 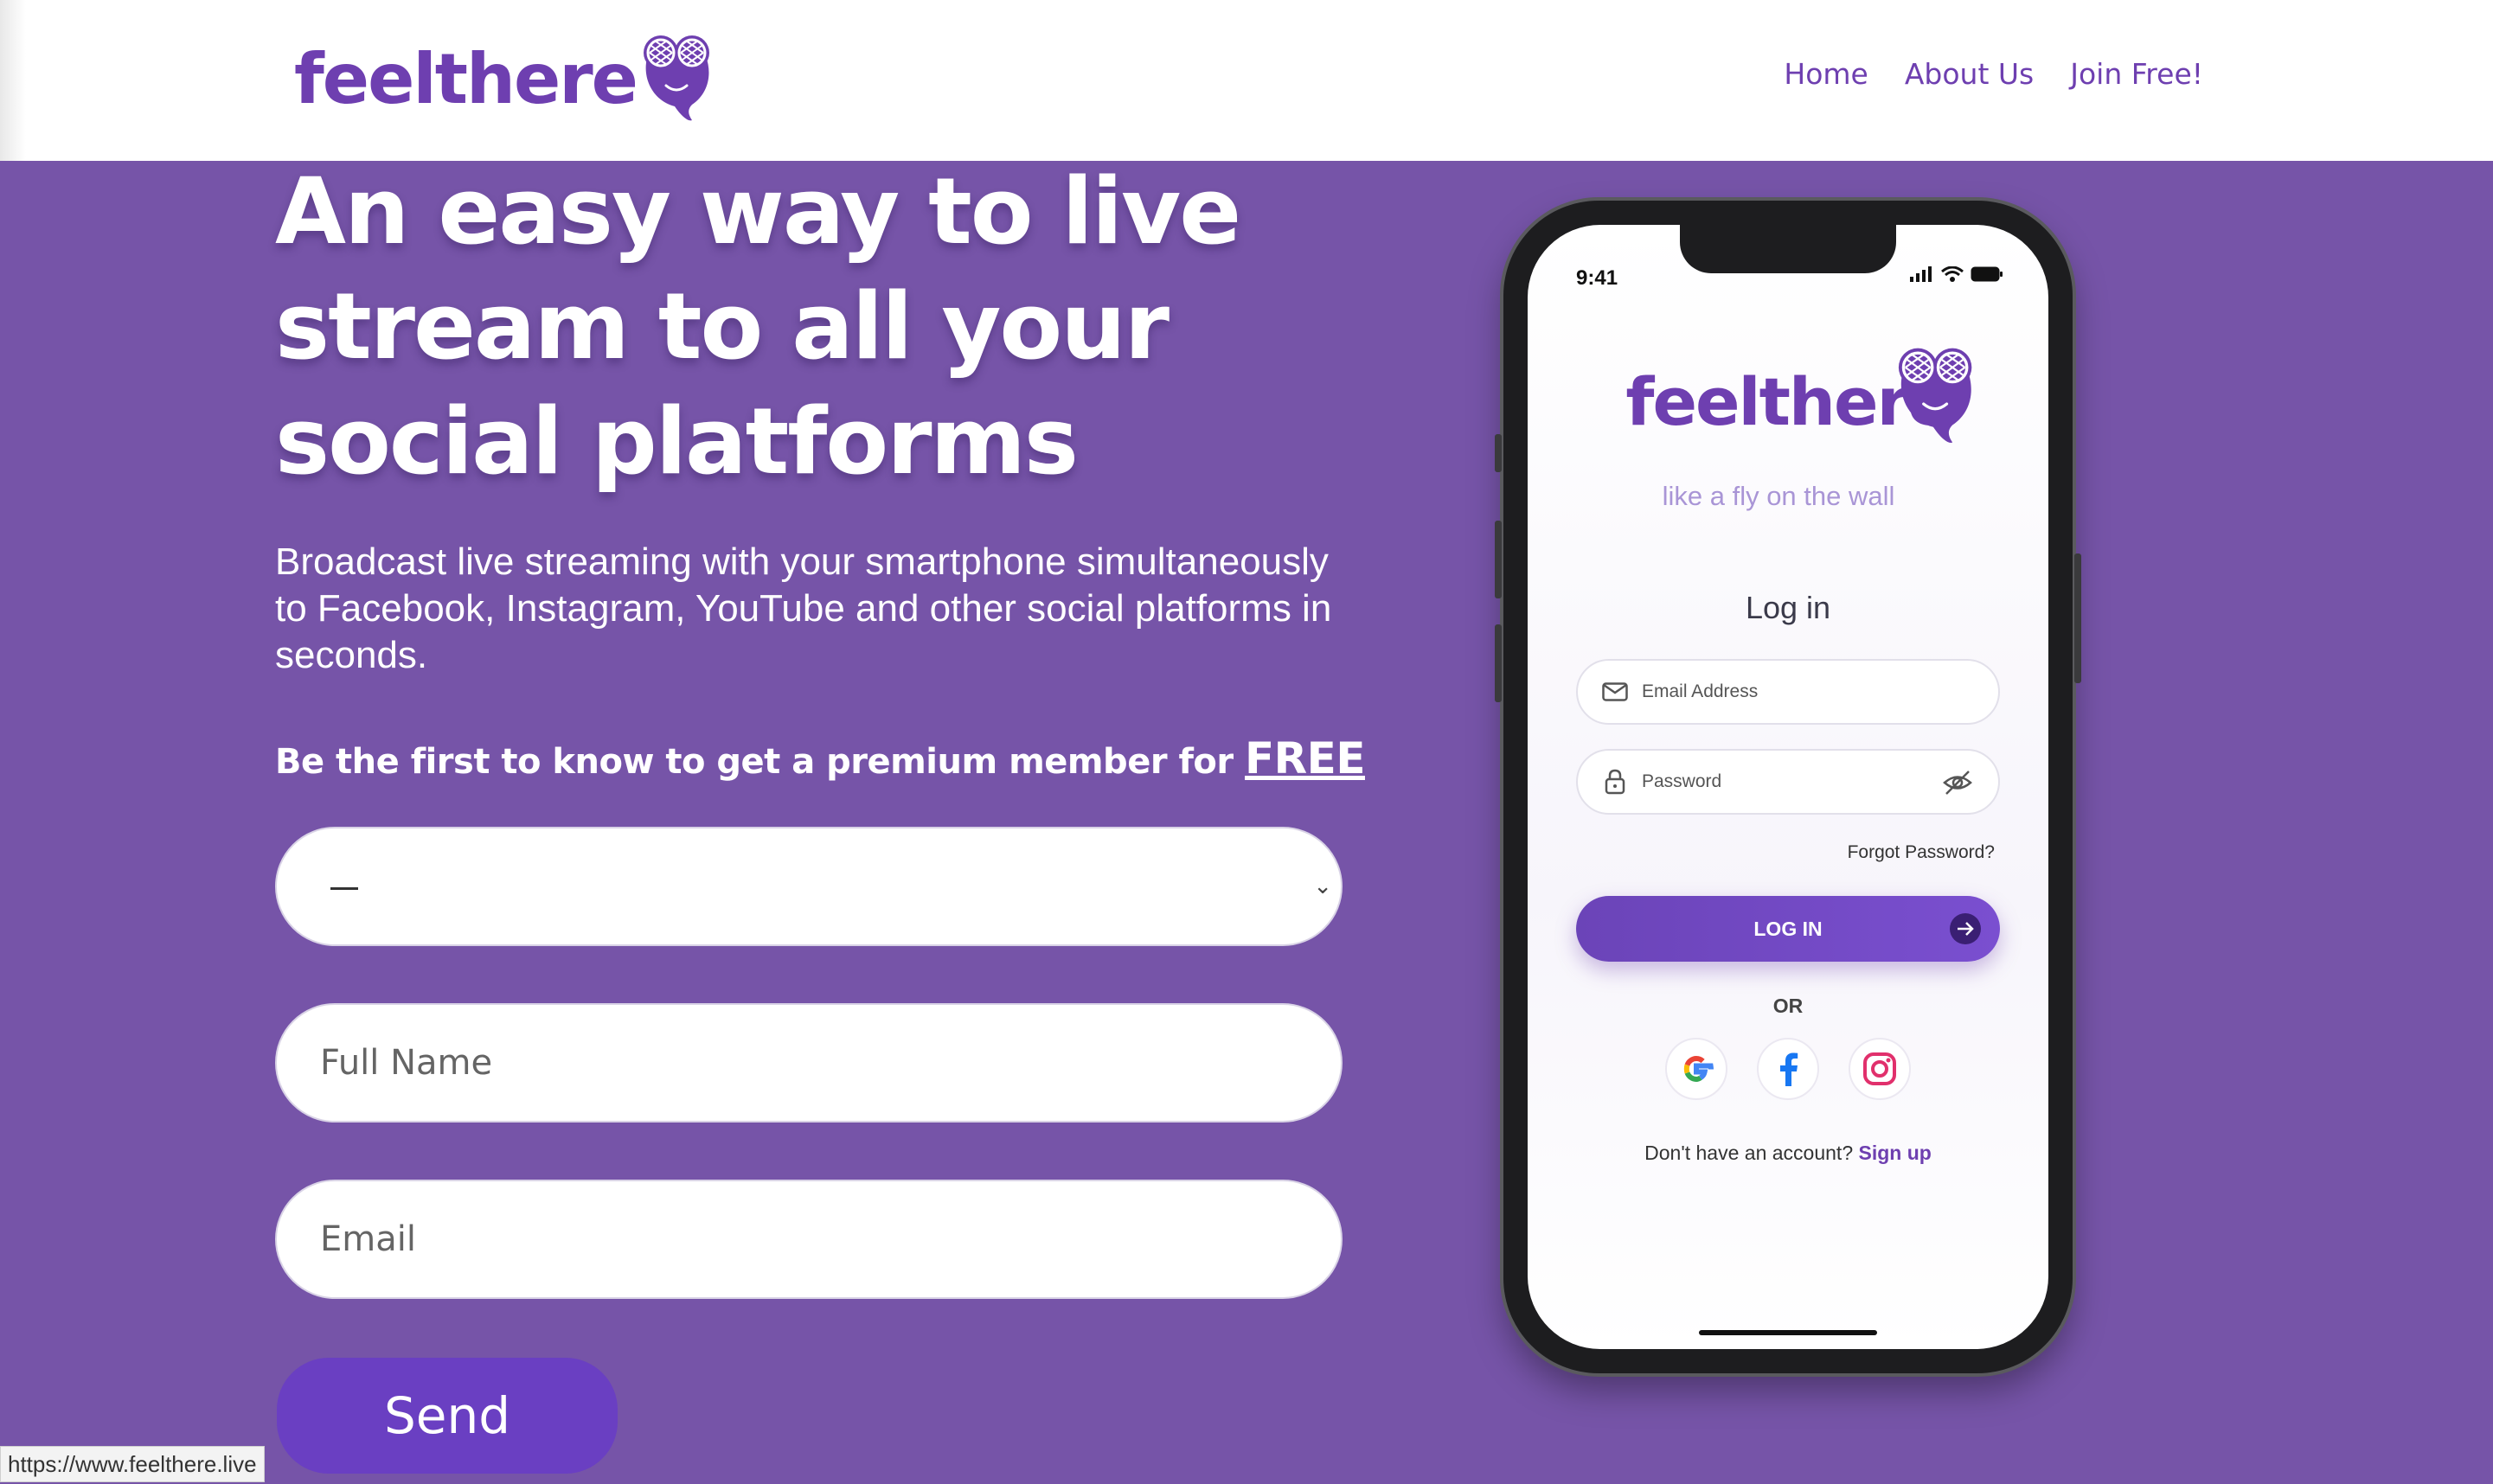 I want to click on google-login-button, so click(x=1696, y=1069).